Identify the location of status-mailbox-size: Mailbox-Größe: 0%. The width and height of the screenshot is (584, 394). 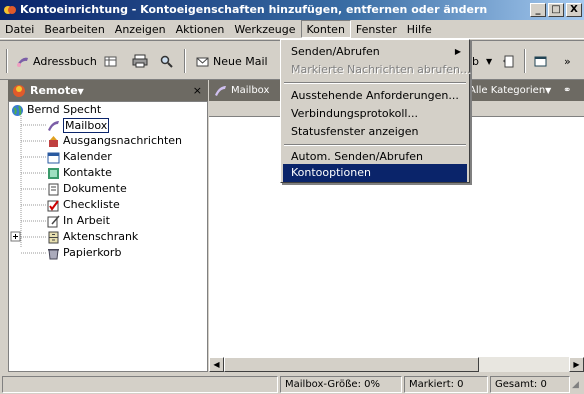
(341, 384).